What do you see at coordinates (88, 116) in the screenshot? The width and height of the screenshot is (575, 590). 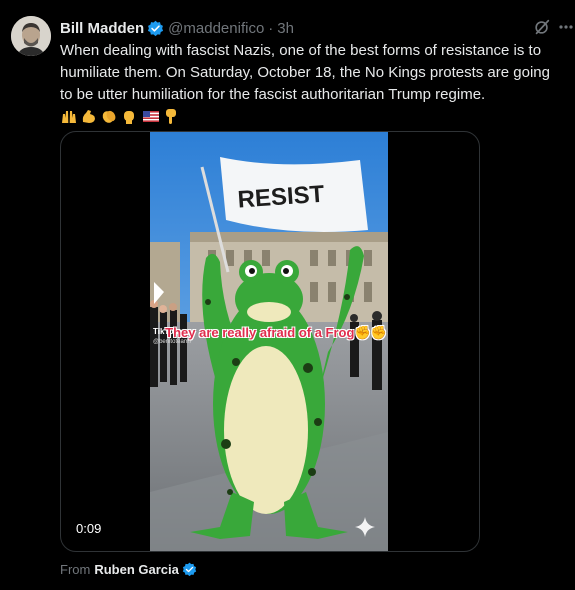 I see `flexed-biceps-emoji` at bounding box center [88, 116].